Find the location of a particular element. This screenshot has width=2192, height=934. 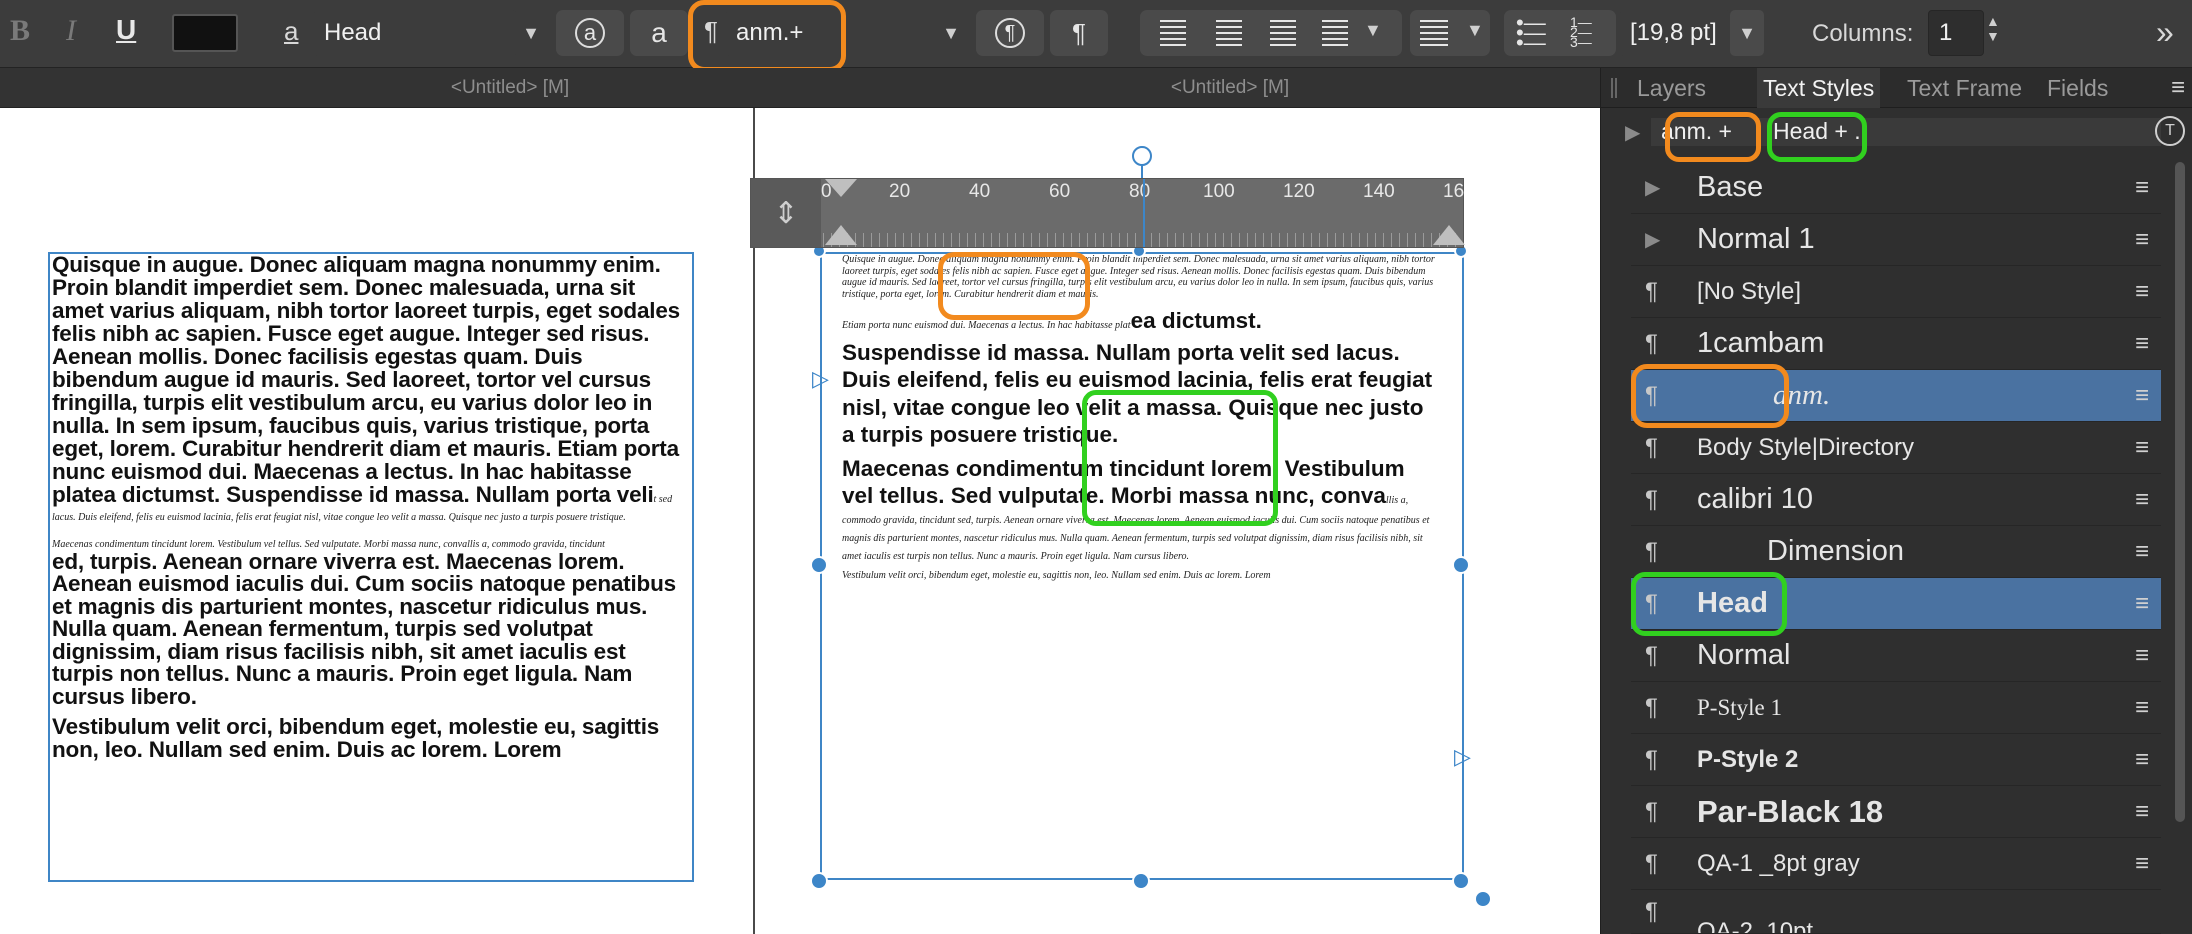

panel-menu-icon: ≡ is located at coordinates (2178, 88).